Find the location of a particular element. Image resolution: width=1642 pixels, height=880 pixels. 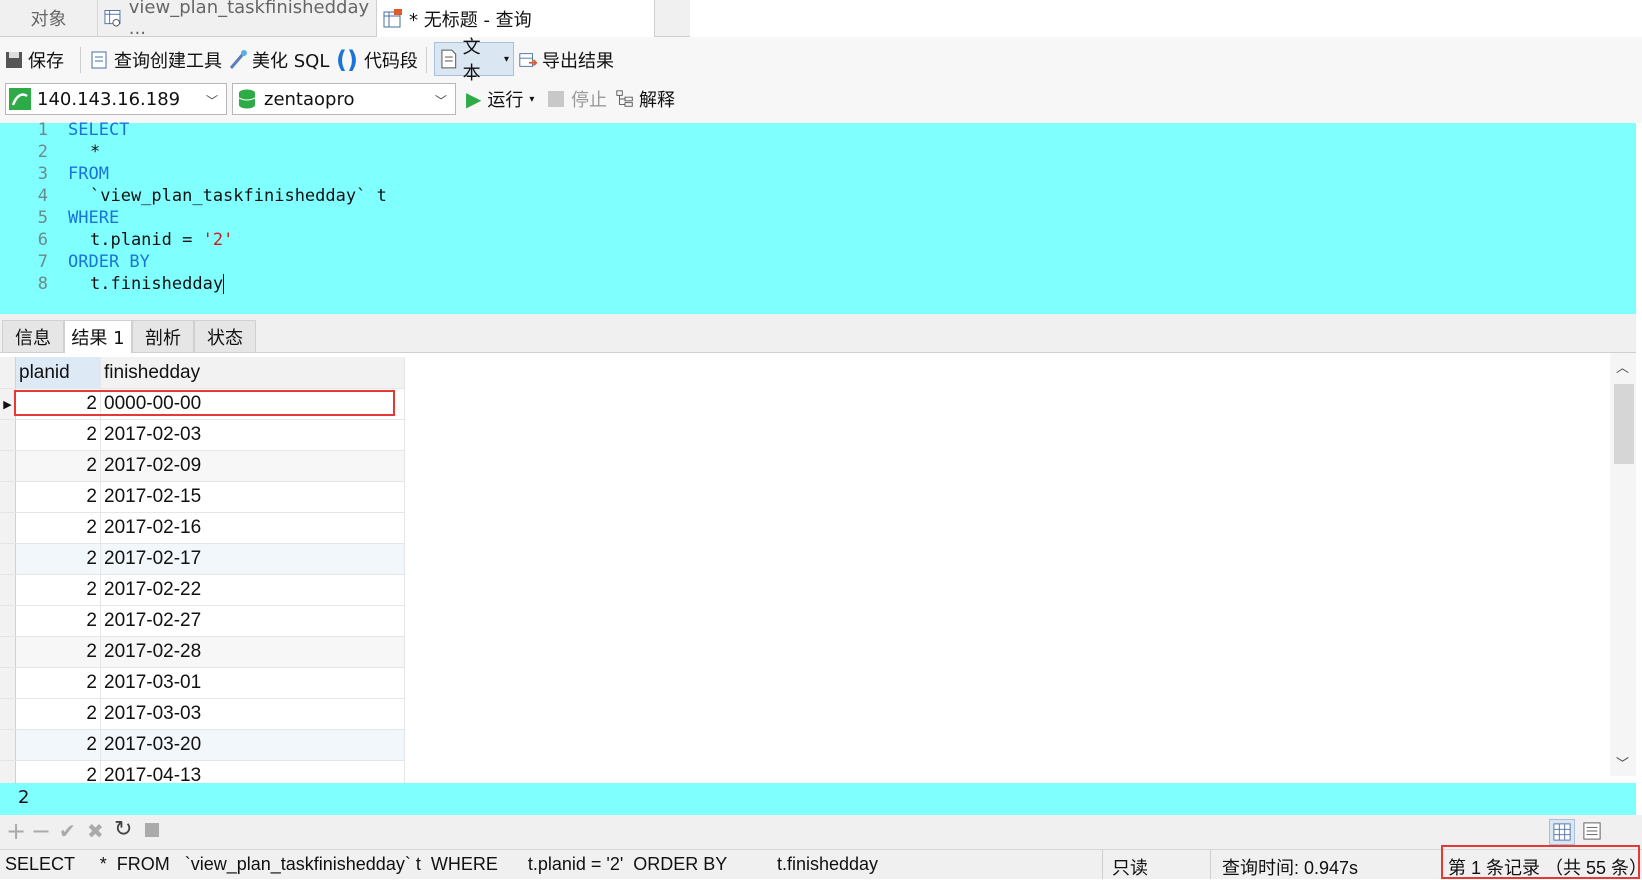

table-row: 2 2017-02-15 is located at coordinates (202, 497).